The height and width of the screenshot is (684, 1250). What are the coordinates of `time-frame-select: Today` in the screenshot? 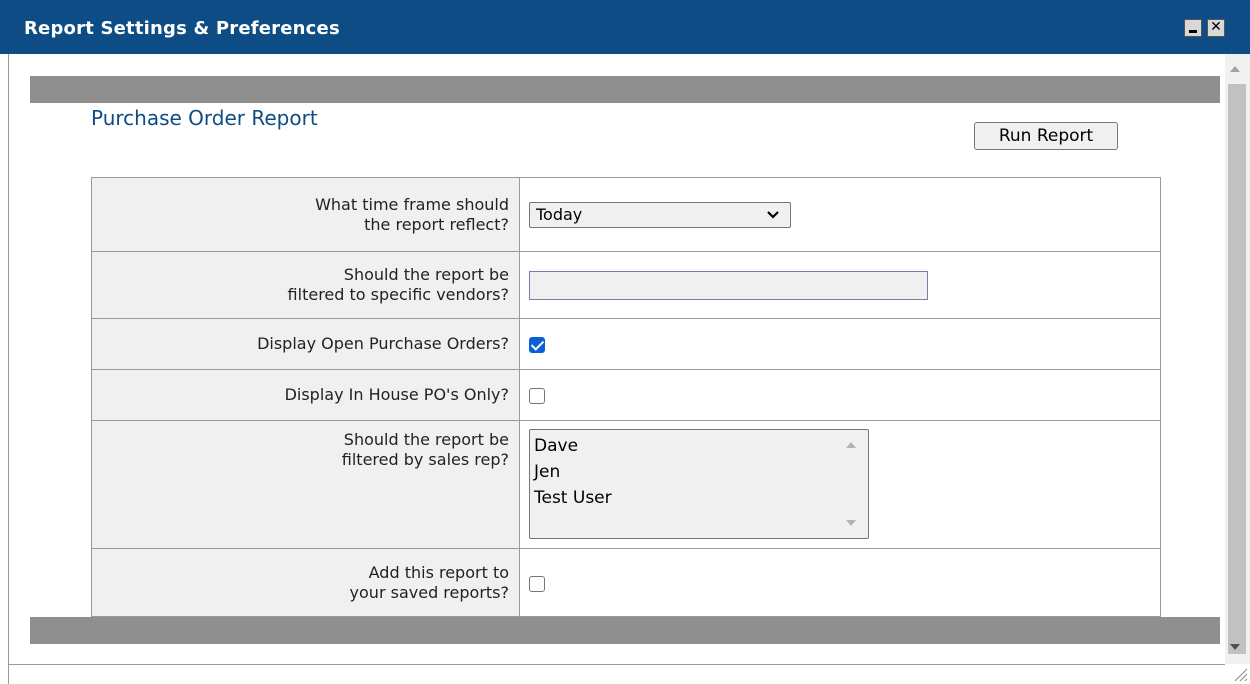 It's located at (660, 214).